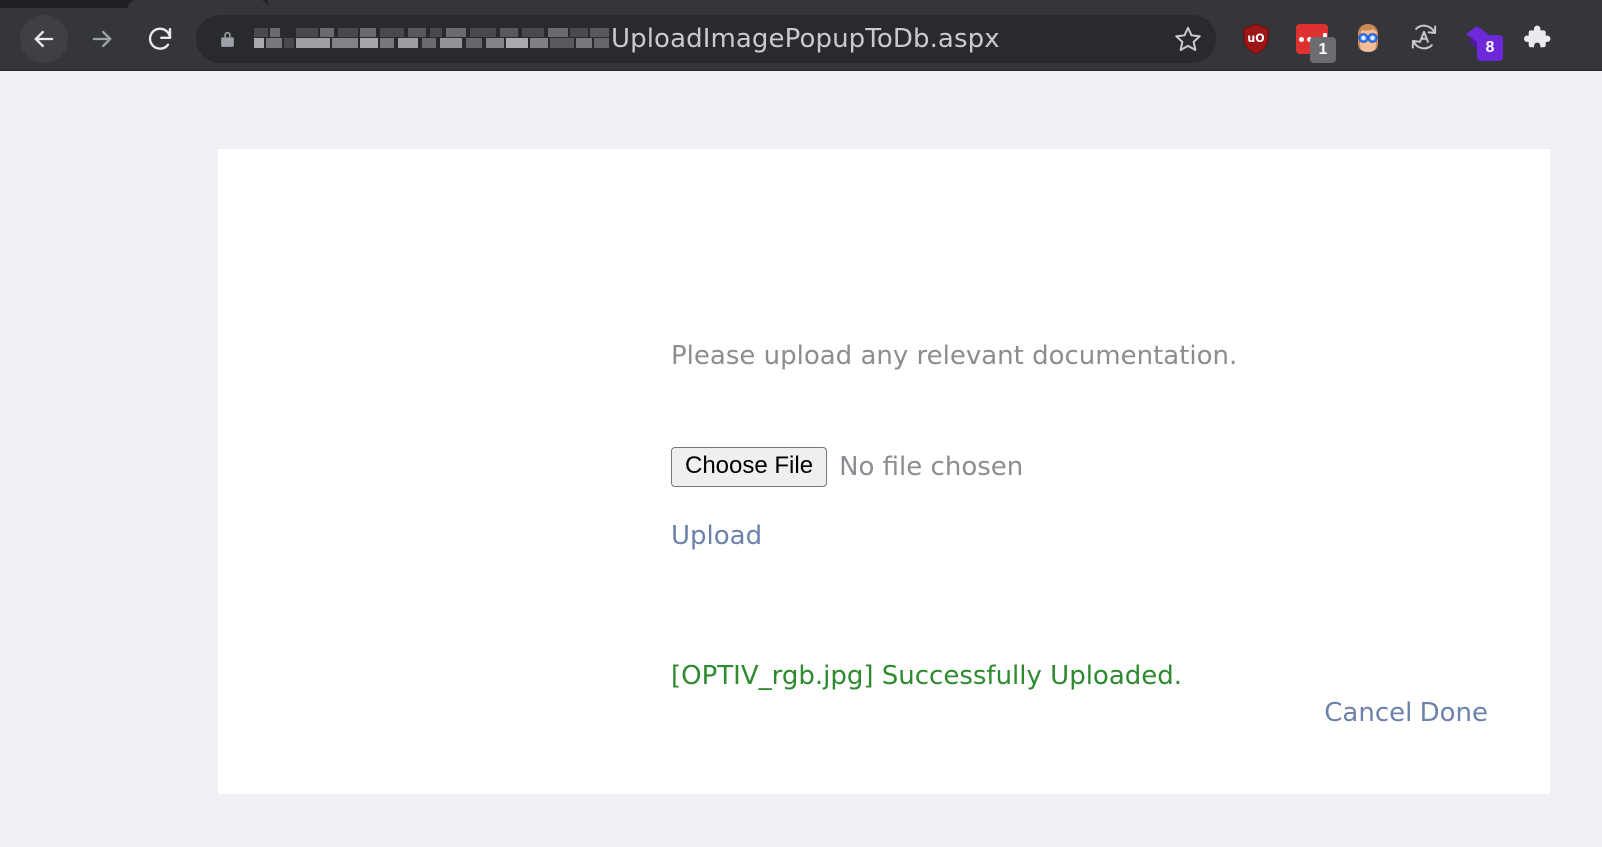  Describe the element at coordinates (431, 39) in the screenshot. I see `redacted-url-segment` at that location.